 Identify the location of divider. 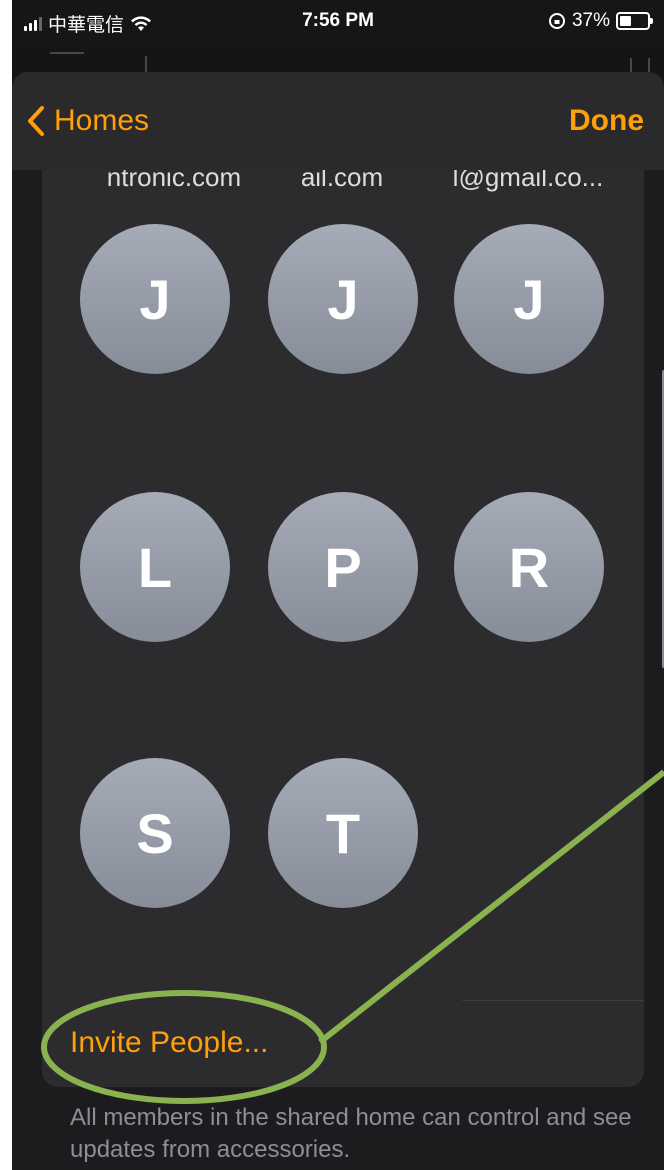
(553, 1000).